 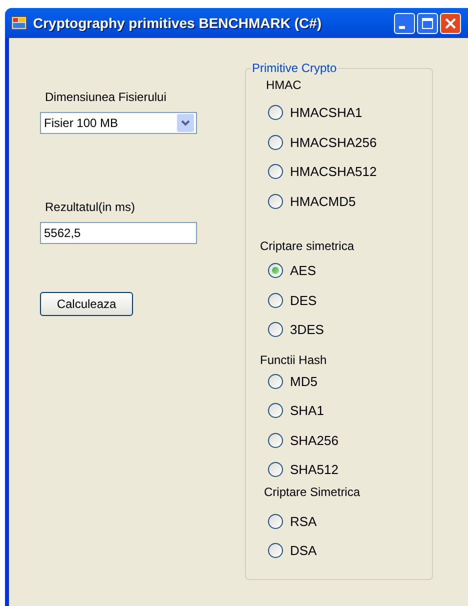 What do you see at coordinates (19, 23) in the screenshot?
I see `app-icon` at bounding box center [19, 23].